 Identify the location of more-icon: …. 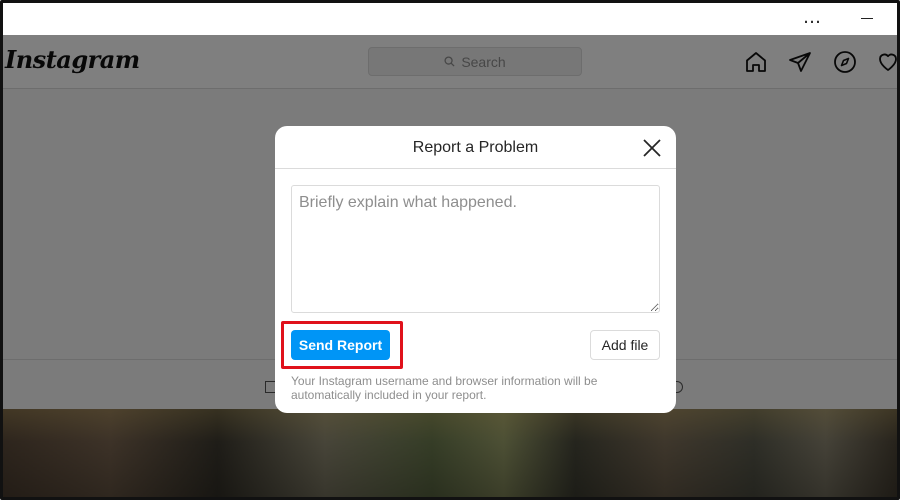
(812, 17).